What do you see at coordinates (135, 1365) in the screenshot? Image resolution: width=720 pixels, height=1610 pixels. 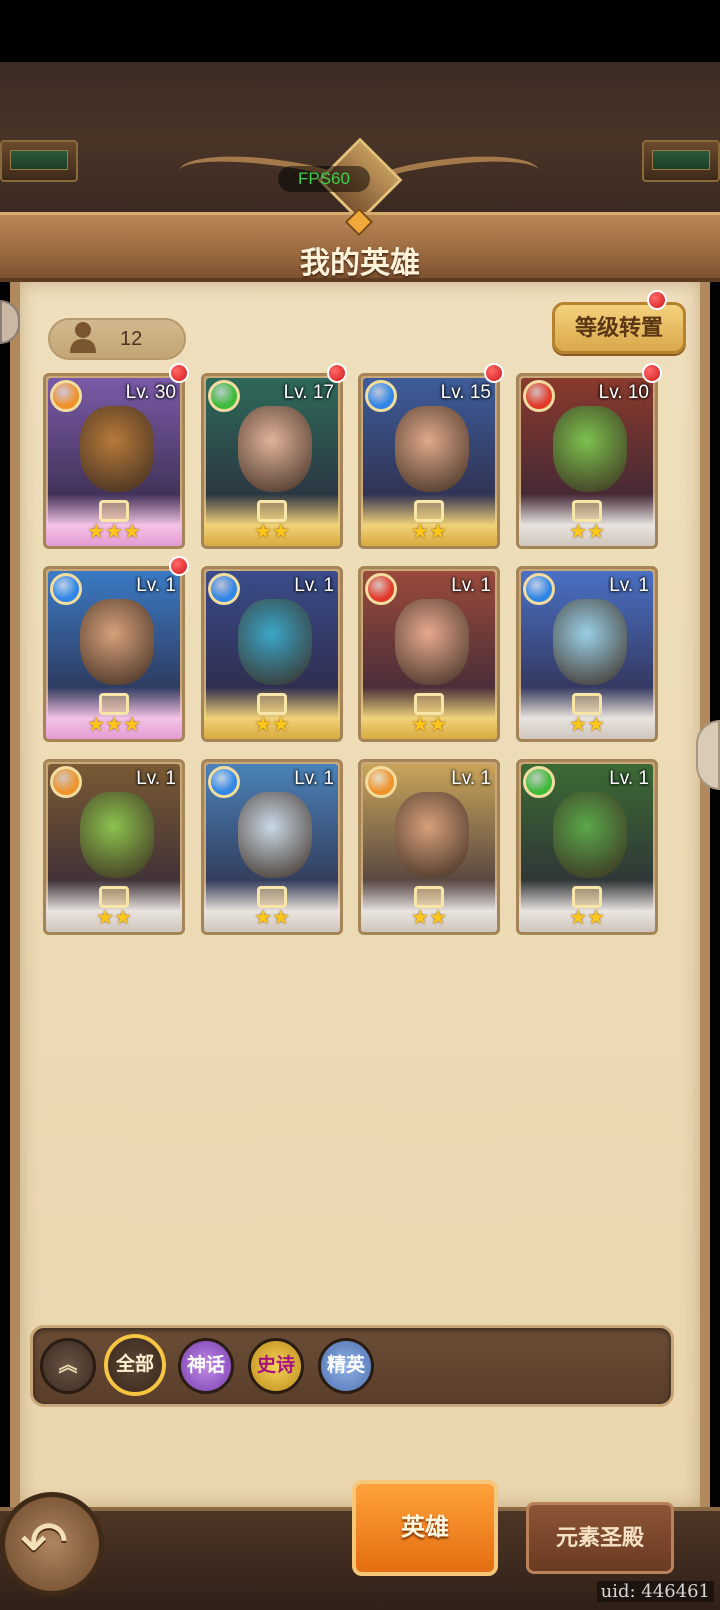 I see `filter-all-button: 全部` at bounding box center [135, 1365].